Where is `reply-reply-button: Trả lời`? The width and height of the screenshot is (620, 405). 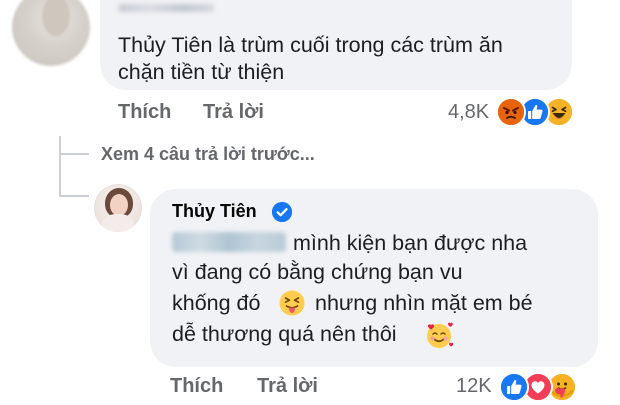
reply-reply-button: Trả lời is located at coordinates (287, 386).